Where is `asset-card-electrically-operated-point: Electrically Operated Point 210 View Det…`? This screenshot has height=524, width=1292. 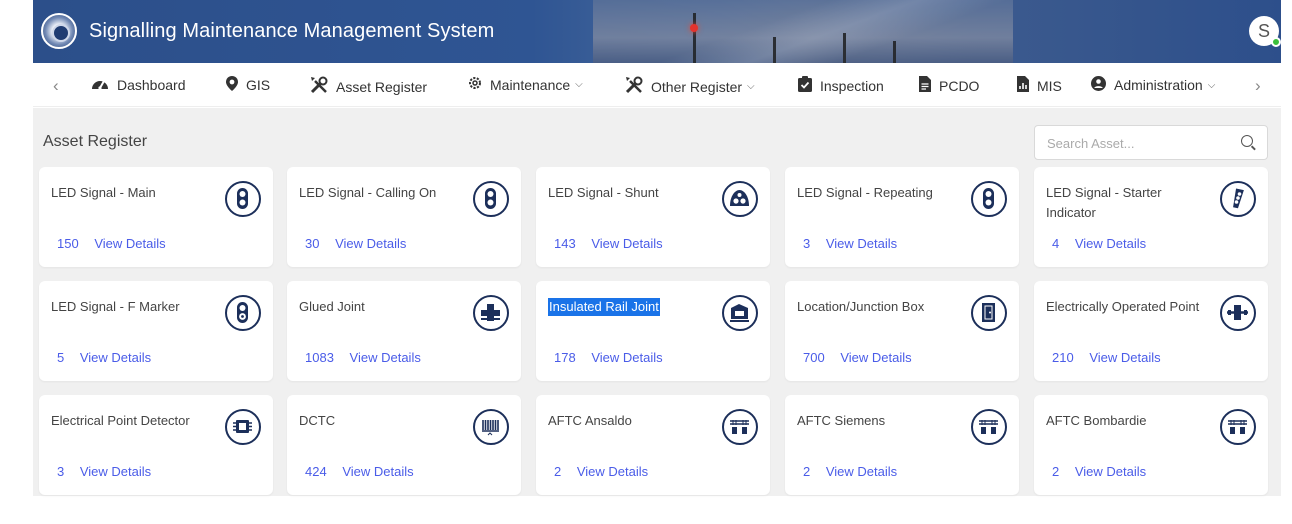
asset-card-electrically-operated-point: Electrically Operated Point 210 View Det… is located at coordinates (1151, 331).